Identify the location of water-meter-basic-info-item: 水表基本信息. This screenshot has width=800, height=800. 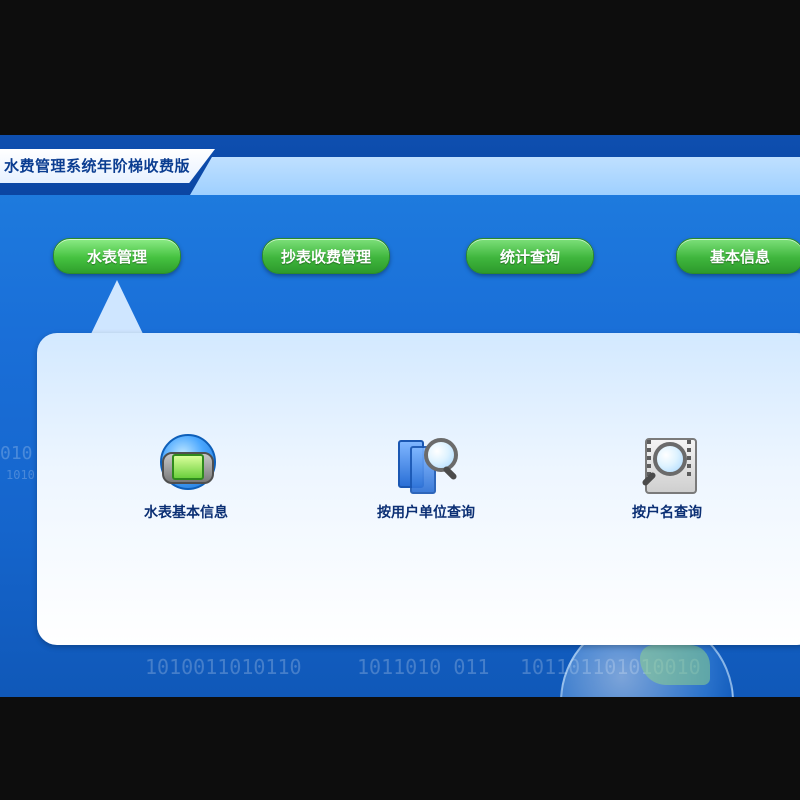
(186, 477).